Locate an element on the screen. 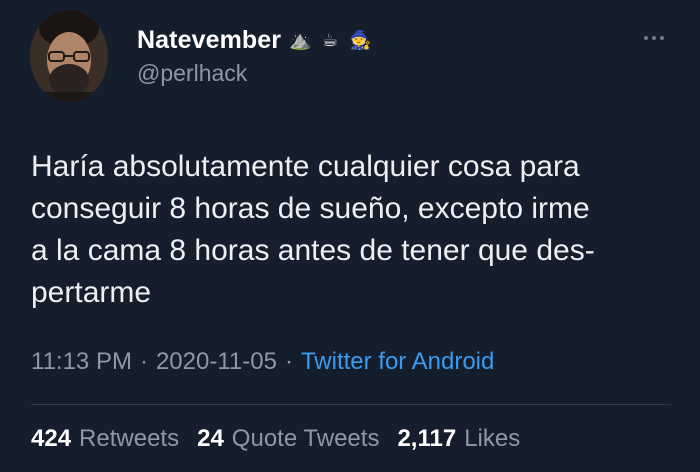  retweets-label: Retweets is located at coordinates (129, 438).